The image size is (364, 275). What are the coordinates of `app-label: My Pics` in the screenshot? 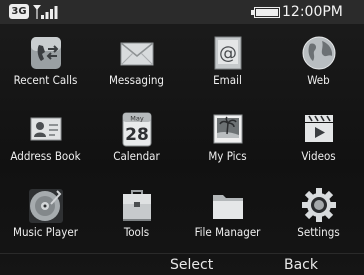 It's located at (227, 156).